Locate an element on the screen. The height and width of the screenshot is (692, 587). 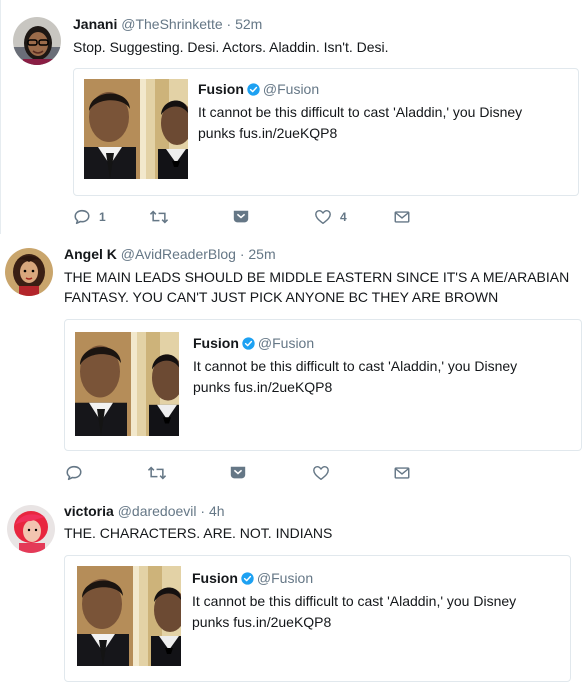
display-name: Janani is located at coordinates (95, 24).